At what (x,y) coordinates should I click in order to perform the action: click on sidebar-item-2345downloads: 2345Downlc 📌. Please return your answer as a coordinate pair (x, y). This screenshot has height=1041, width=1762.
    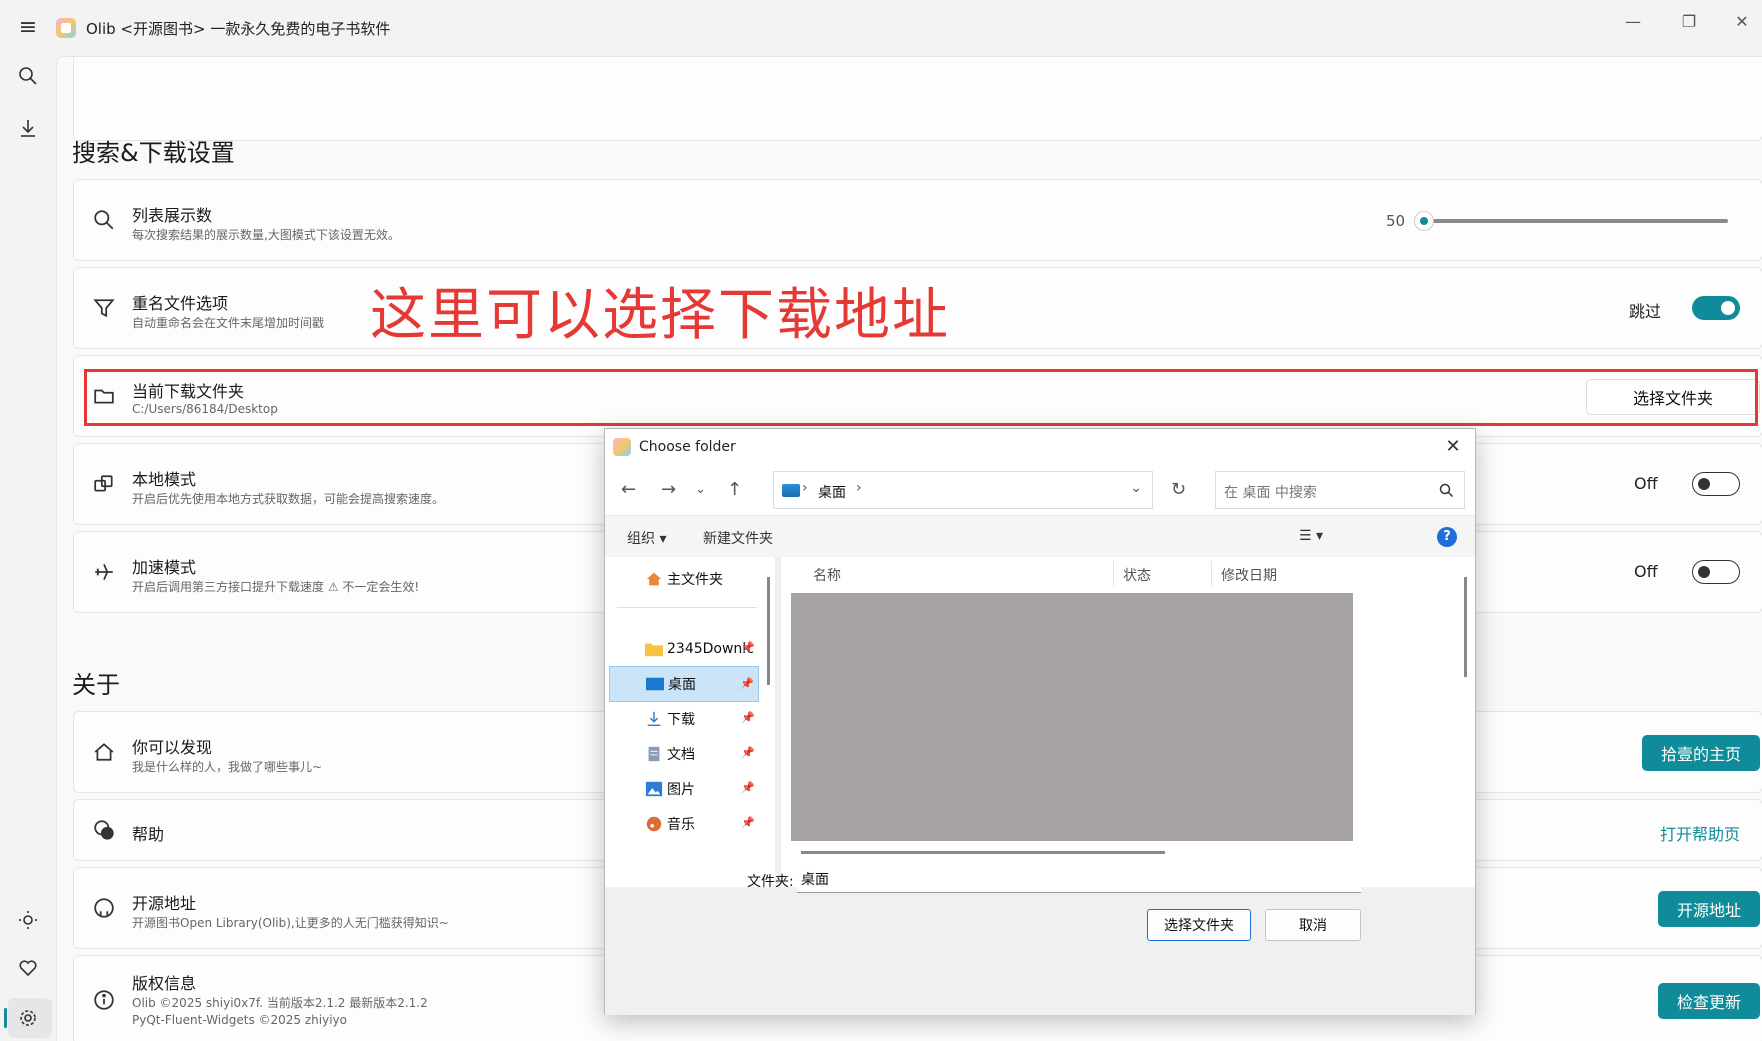
    Looking at the image, I should click on (684, 649).